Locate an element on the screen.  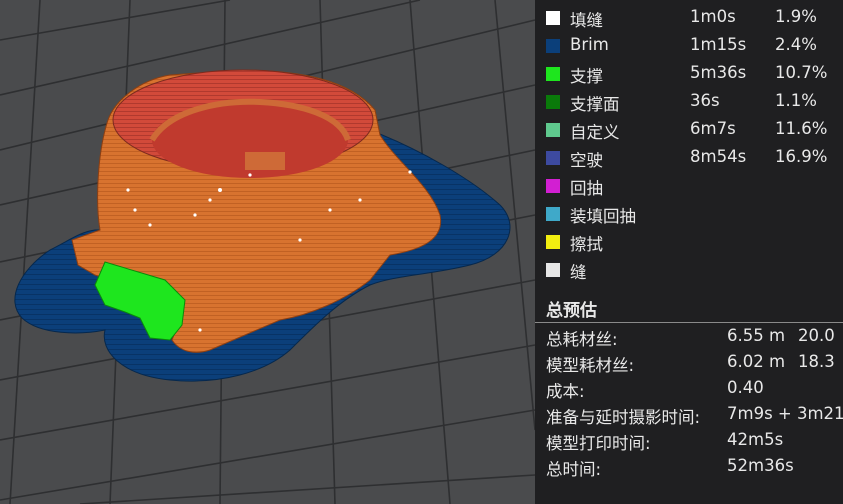
legend-item-time: 36s is located at coordinates (705, 100).